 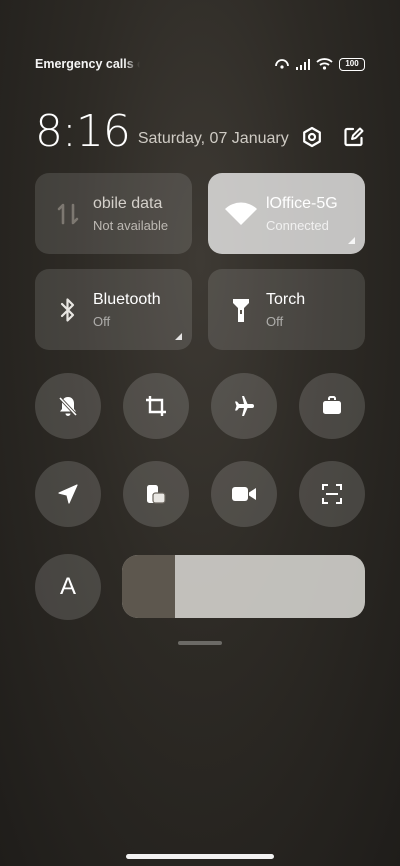 What do you see at coordinates (282, 64) in the screenshot?
I see `hotspot-icon` at bounding box center [282, 64].